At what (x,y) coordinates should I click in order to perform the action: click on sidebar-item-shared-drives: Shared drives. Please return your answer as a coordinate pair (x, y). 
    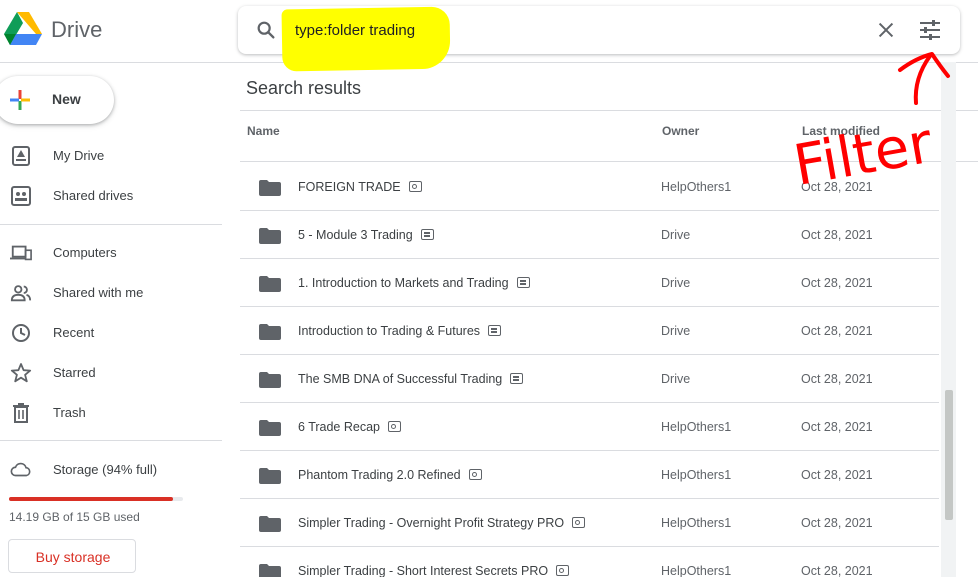
    Looking at the image, I should click on (111, 196).